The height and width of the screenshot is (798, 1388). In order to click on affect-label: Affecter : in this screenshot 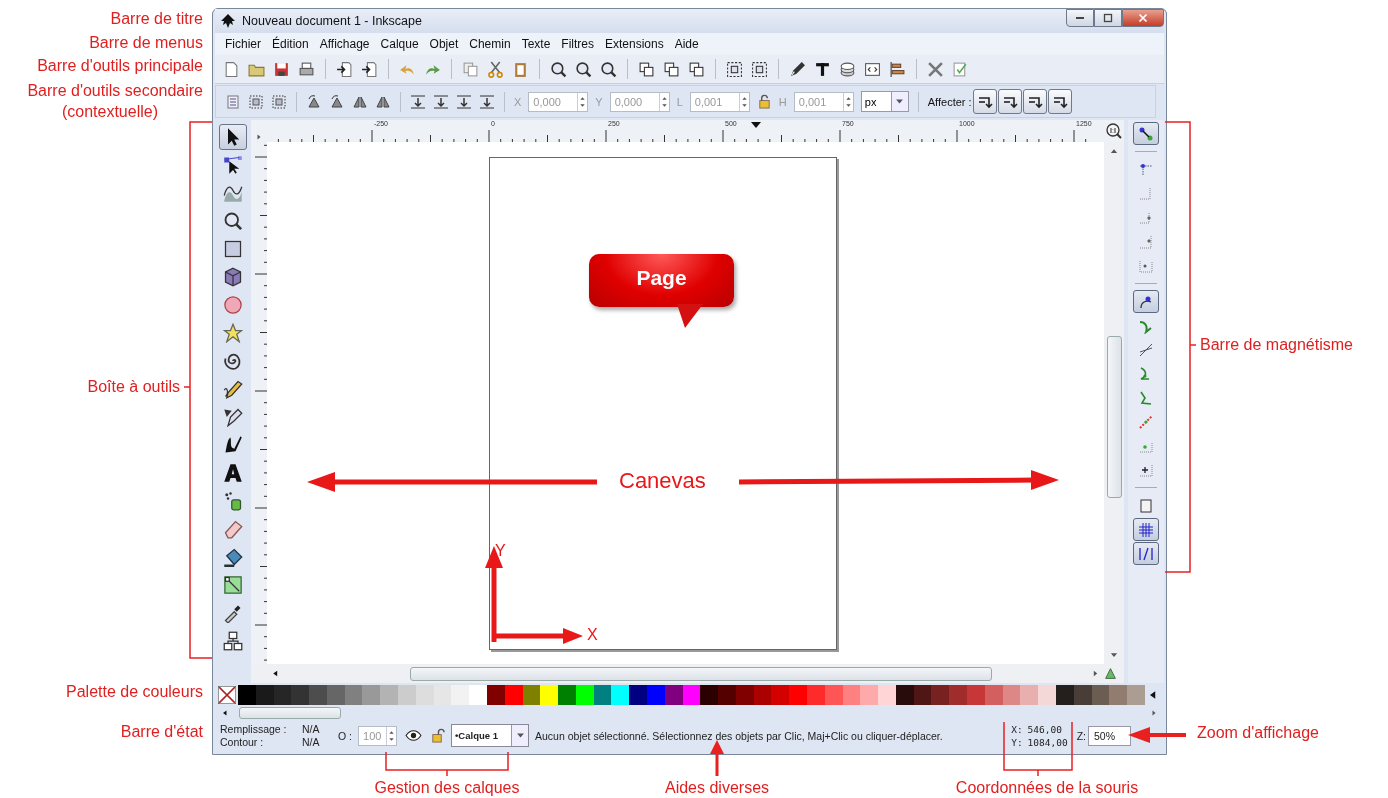, I will do `click(949, 101)`.